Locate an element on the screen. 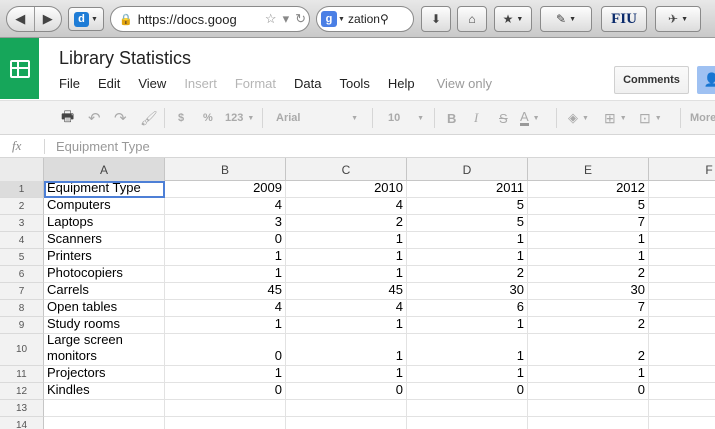 The image size is (715, 429). search-bar: g ▼ zation ⚲ is located at coordinates (365, 19).